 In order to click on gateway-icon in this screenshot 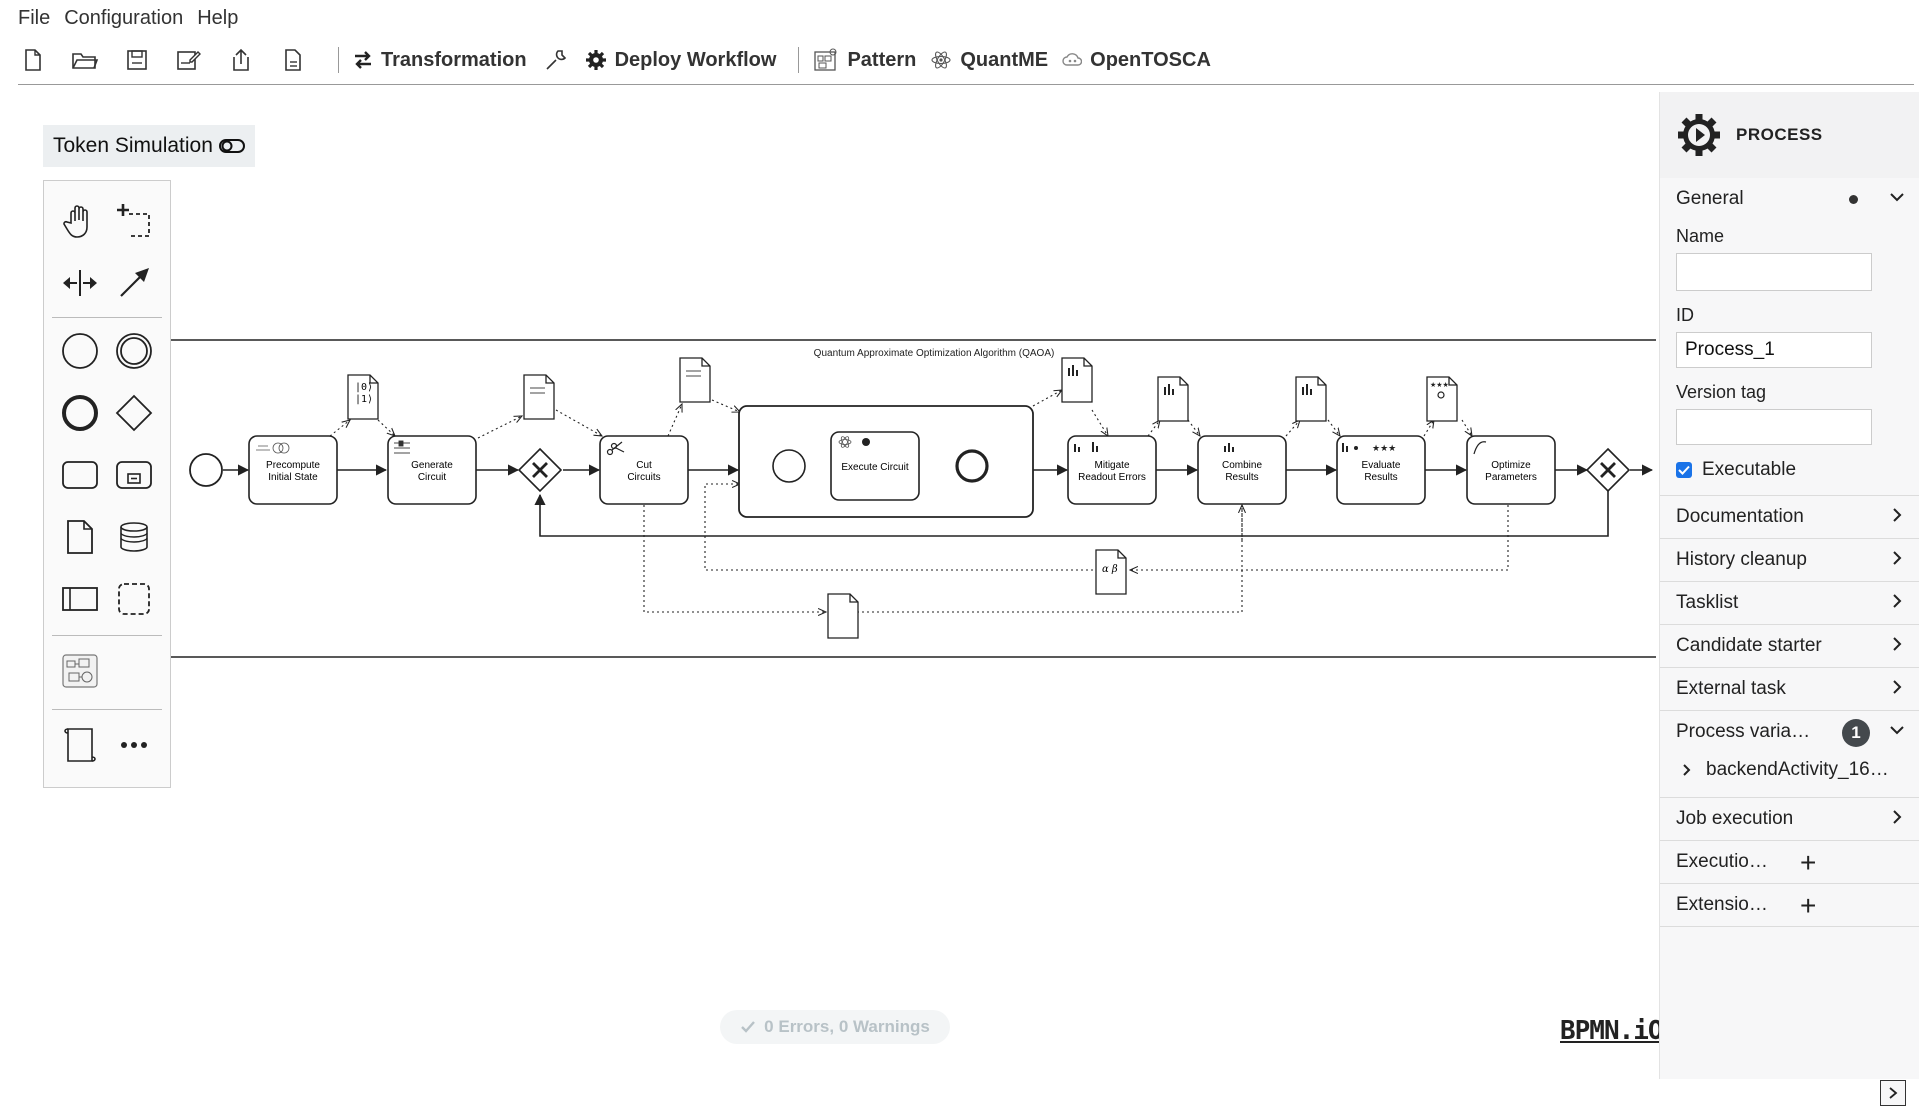, I will do `click(134, 413)`.